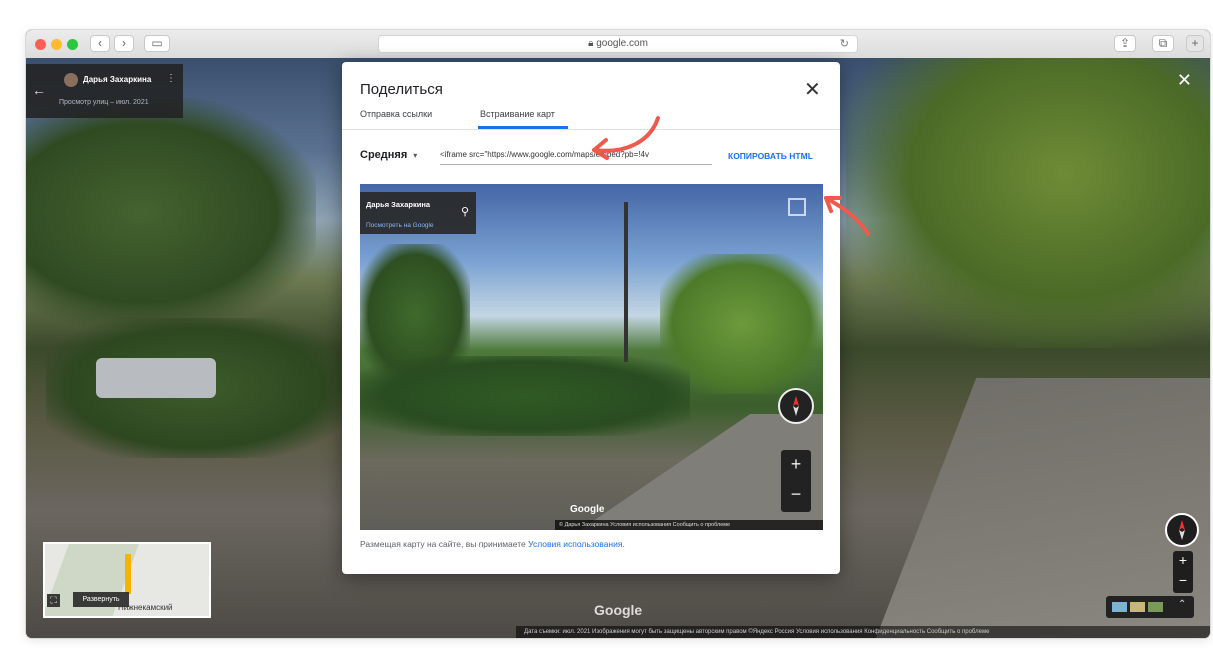  I want to click on layers-strip: ⌃, so click(1150, 607).